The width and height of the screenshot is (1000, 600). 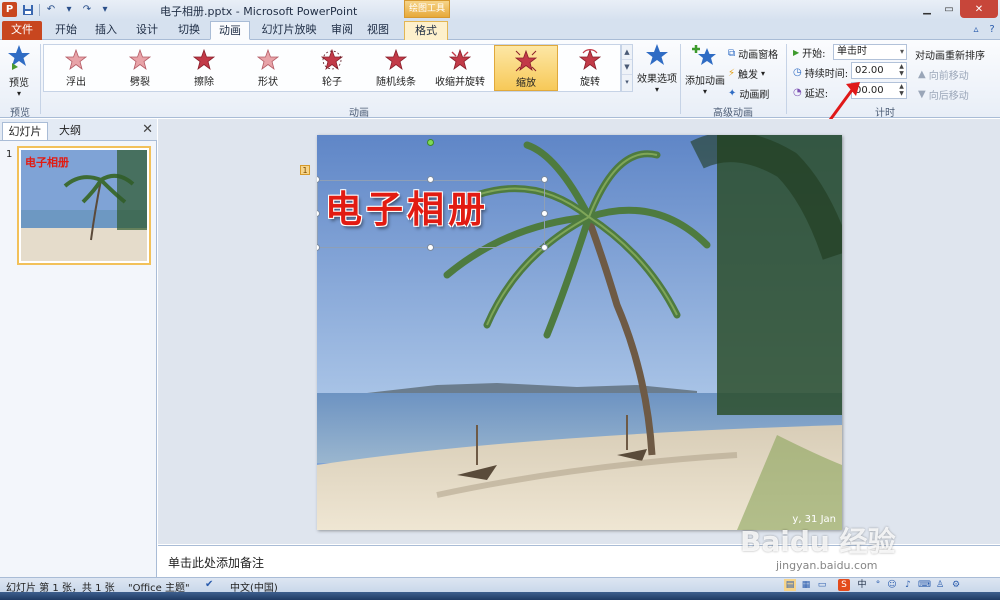 What do you see at coordinates (19, 57) in the screenshot?
I see `preview-star-icon` at bounding box center [19, 57].